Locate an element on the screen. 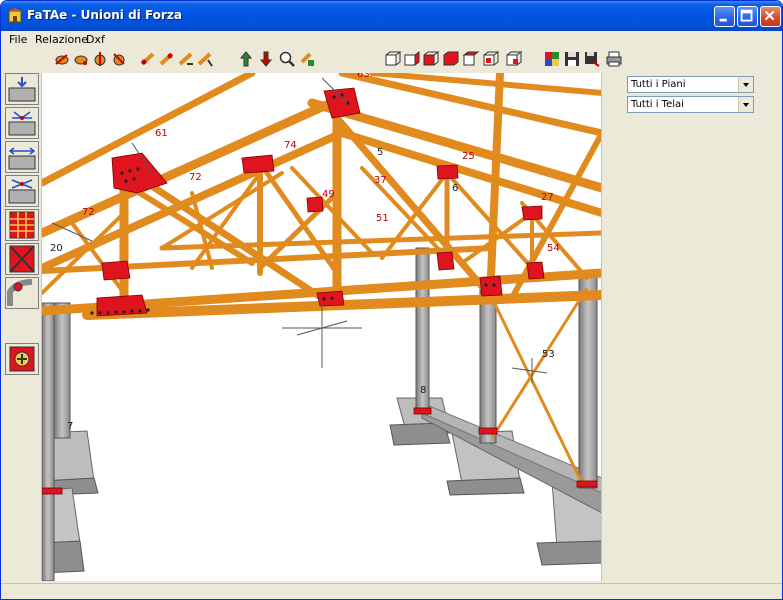 Image resolution: width=783 pixels, height=600 pixels. view-back-icon is located at coordinates (431, 58).